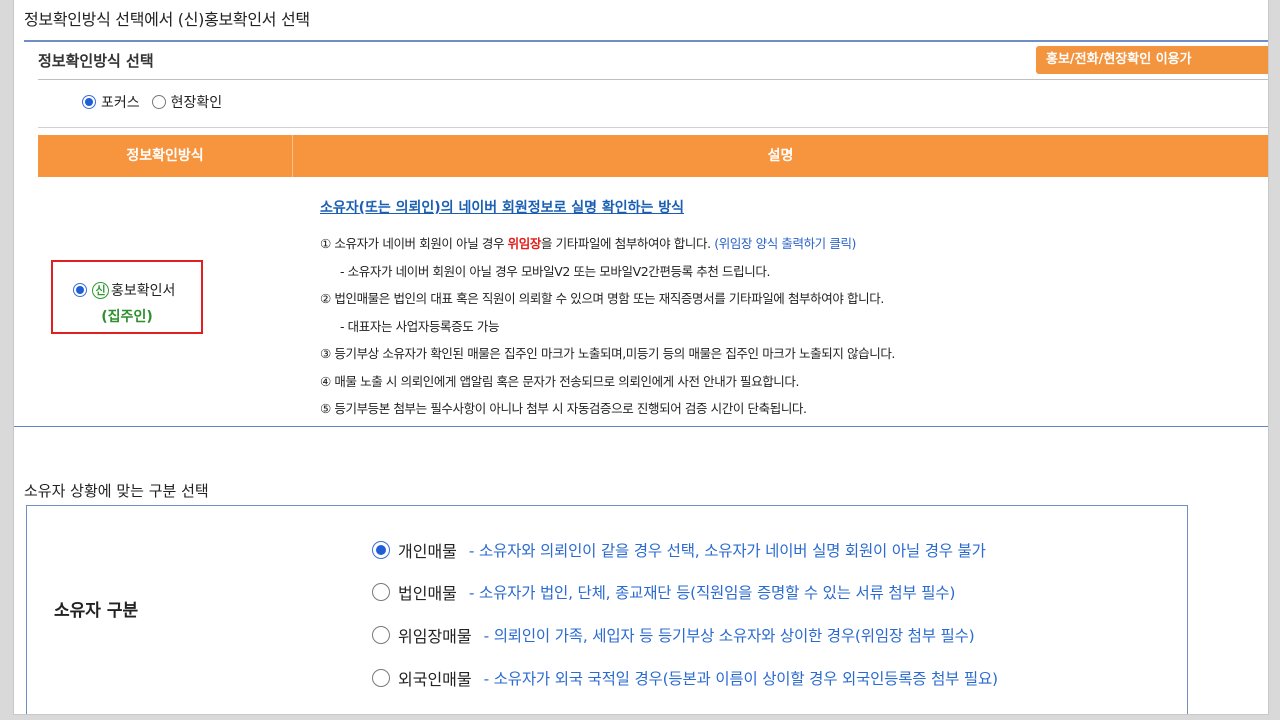 This screenshot has width=1280, height=720. Describe the element at coordinates (420, 326) in the screenshot. I see `description-line-4: - 대표자는 사업자등록증도 가능` at that location.